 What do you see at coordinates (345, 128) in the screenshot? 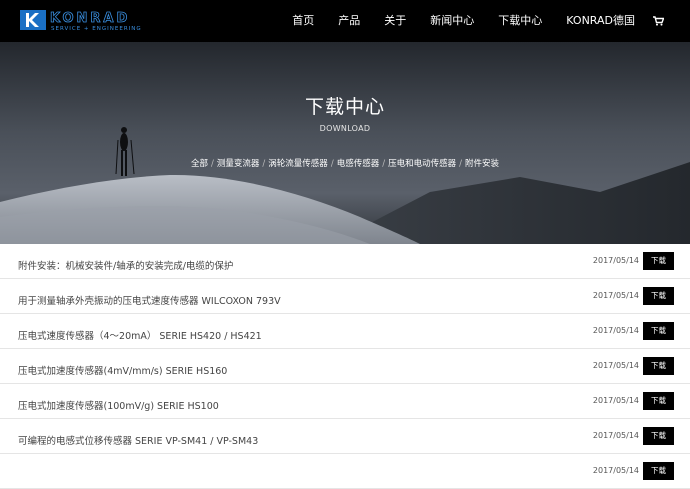
I see `page-subtitle: DOWNLOAD` at bounding box center [345, 128].